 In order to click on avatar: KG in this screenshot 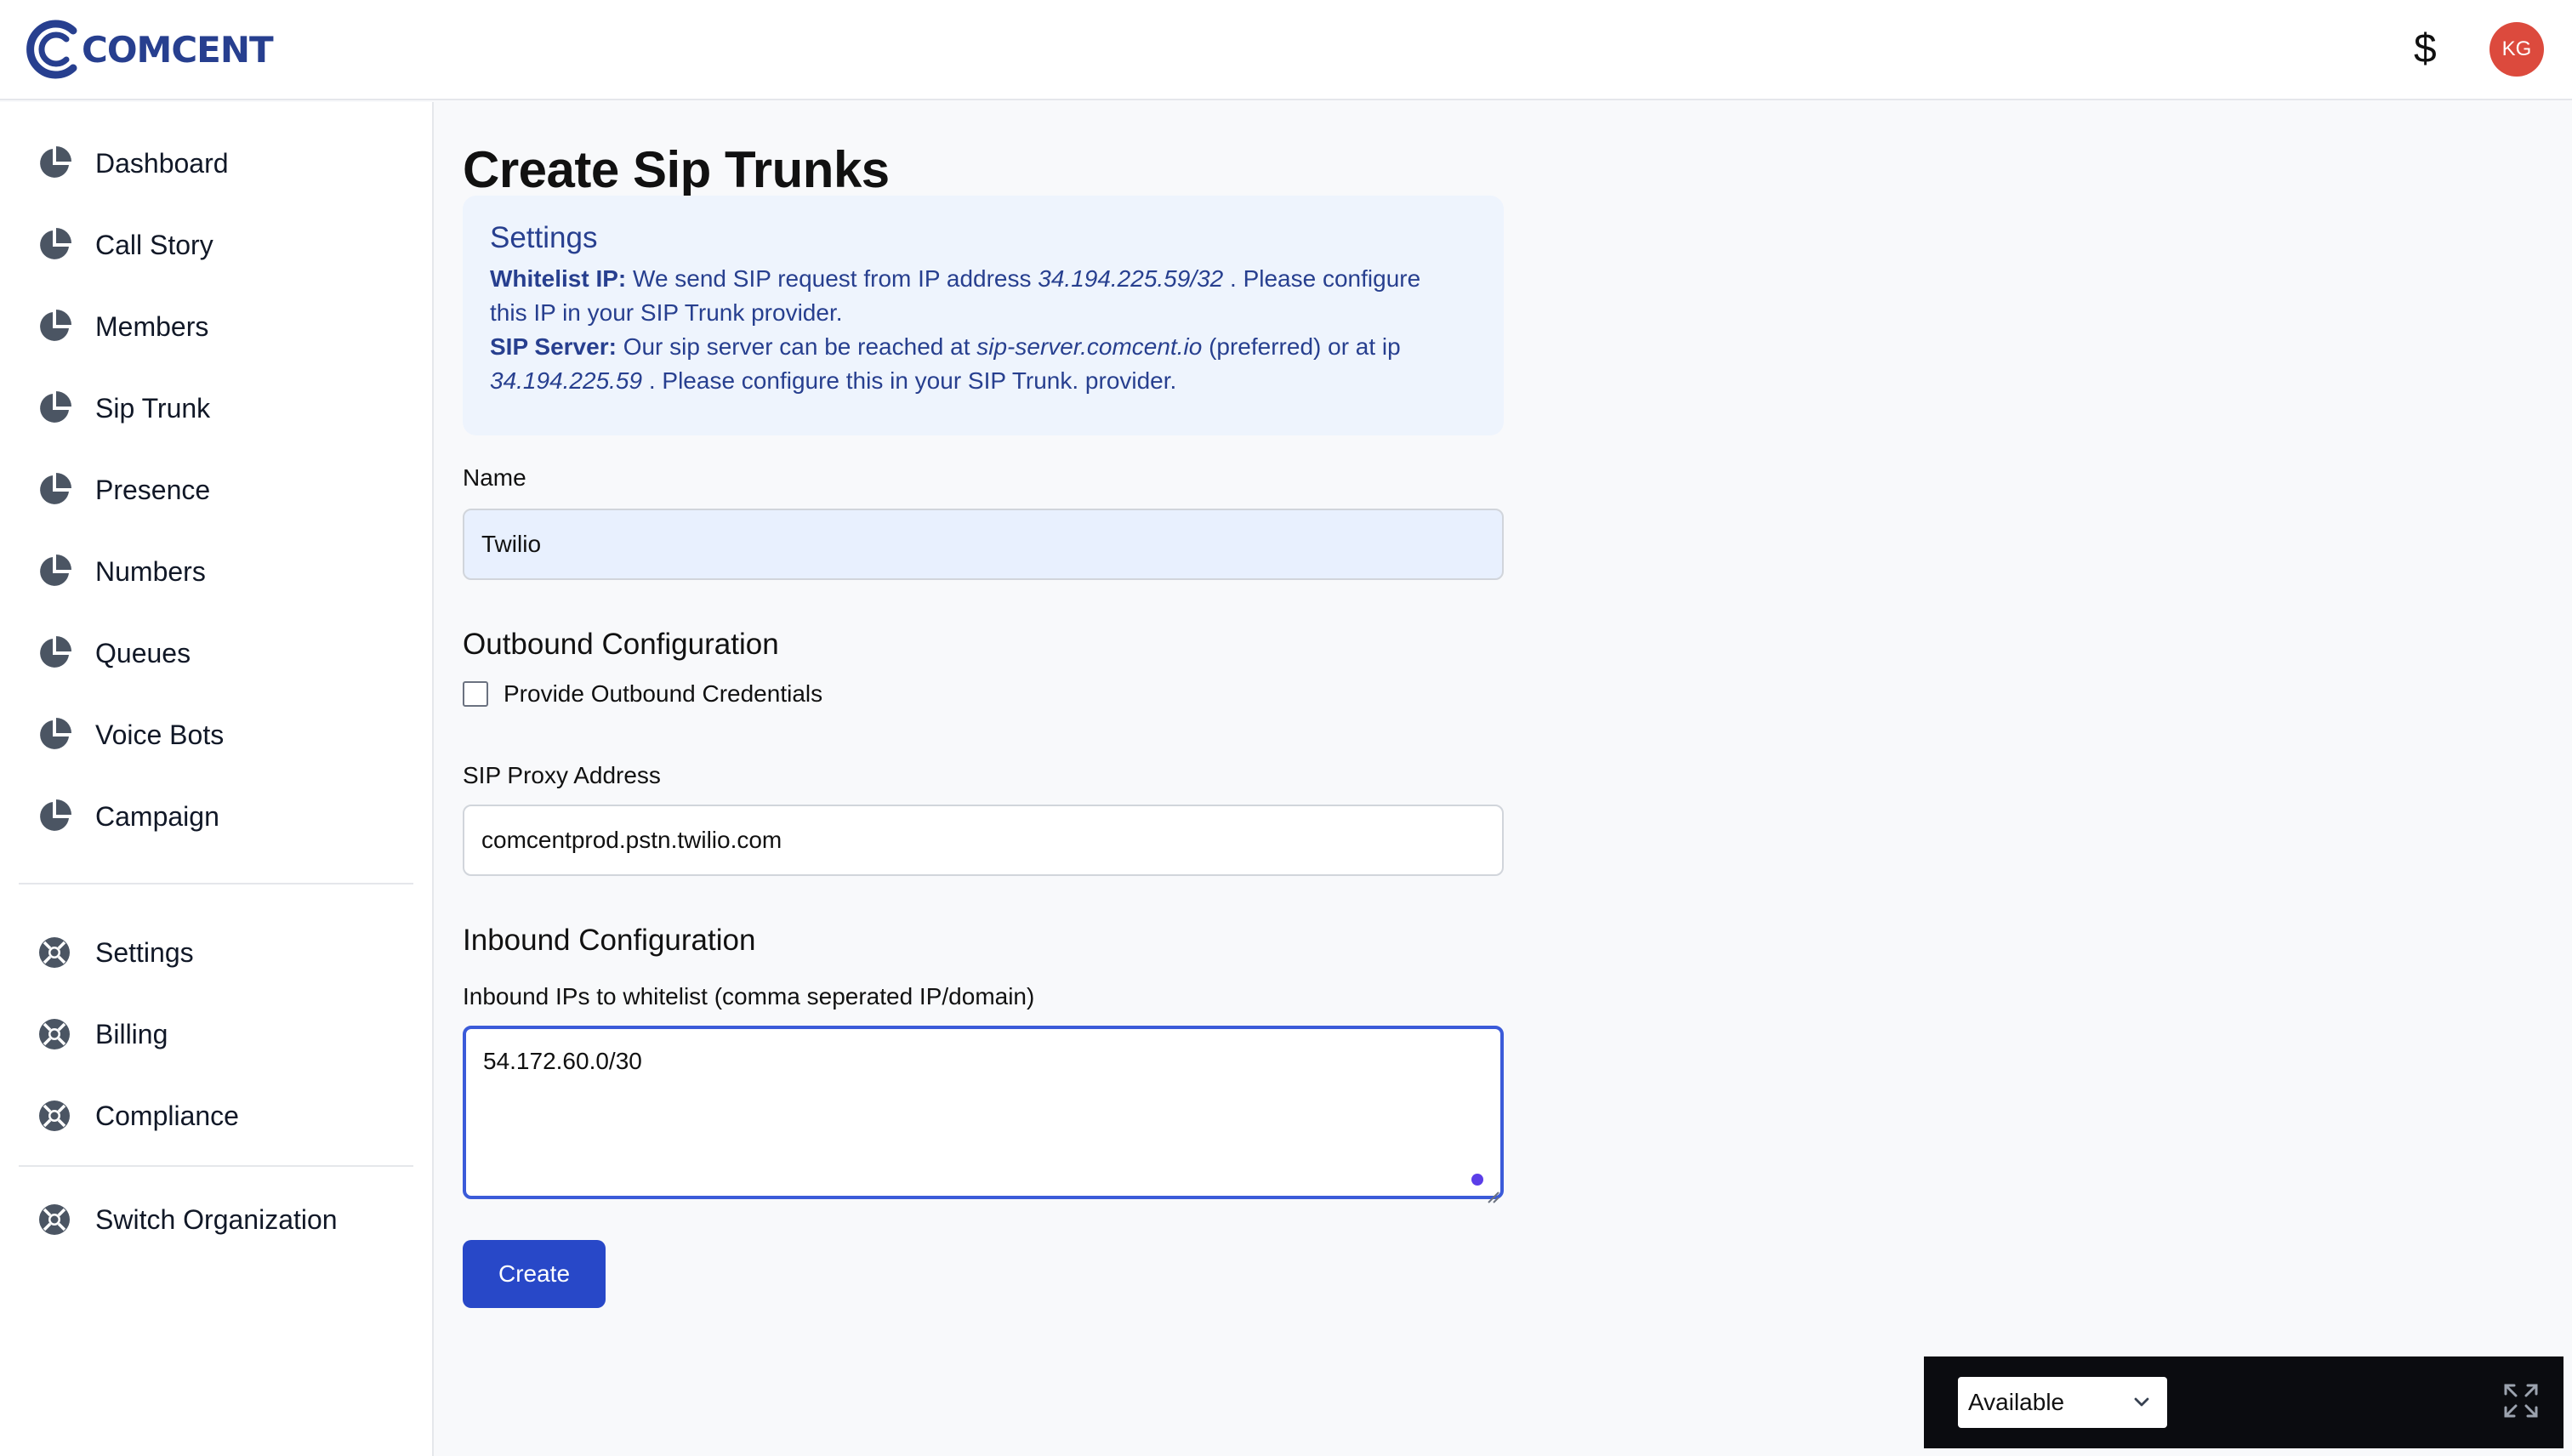, I will do `click(2517, 49)`.